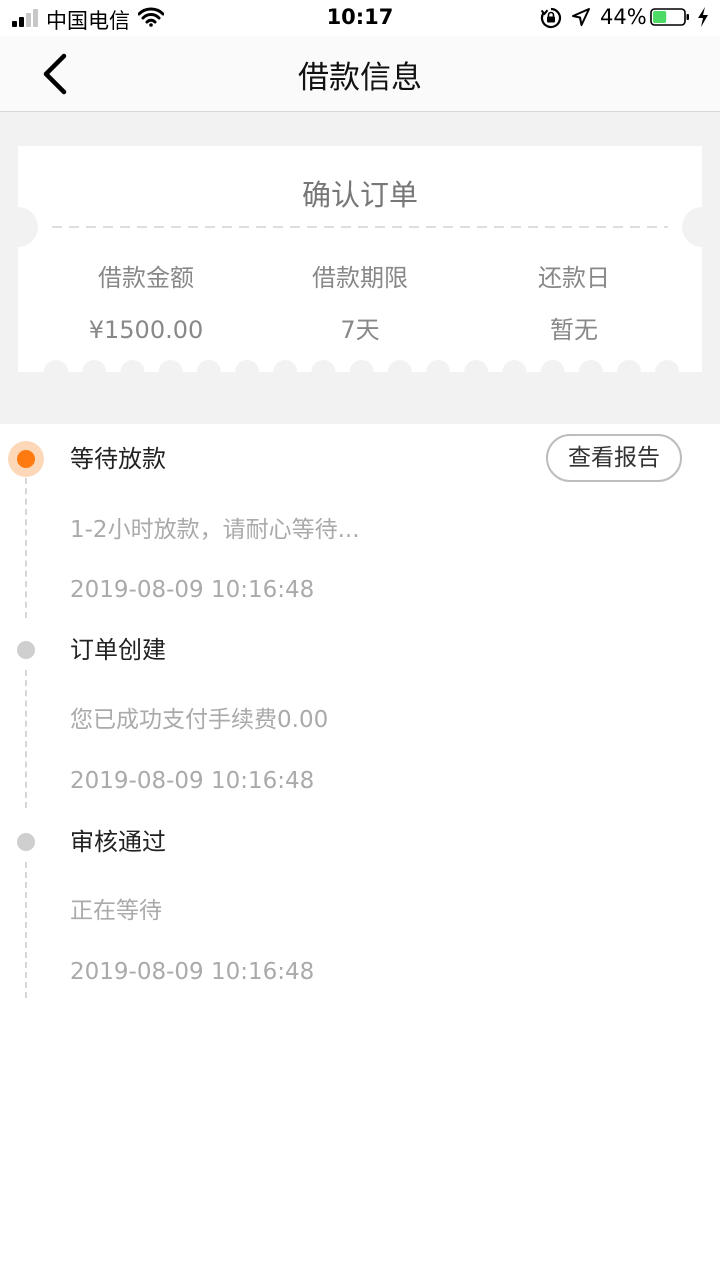  What do you see at coordinates (360, 18) in the screenshot?
I see `status-bar: 中国电信 10:17 44%` at bounding box center [360, 18].